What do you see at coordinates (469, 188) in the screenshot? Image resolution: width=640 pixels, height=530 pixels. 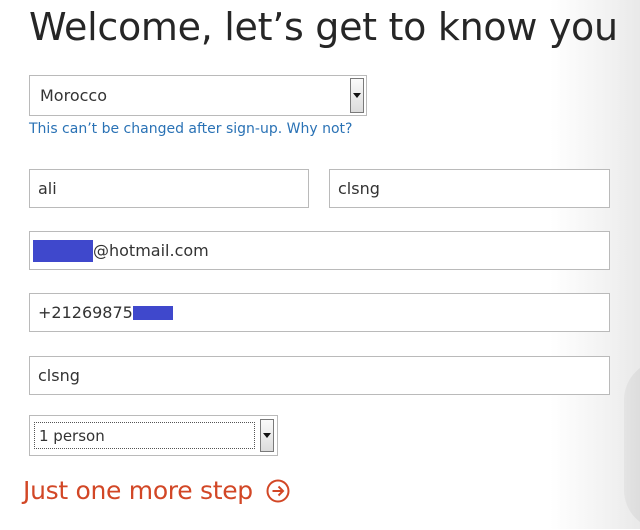 I see `last-name-field: clsng` at bounding box center [469, 188].